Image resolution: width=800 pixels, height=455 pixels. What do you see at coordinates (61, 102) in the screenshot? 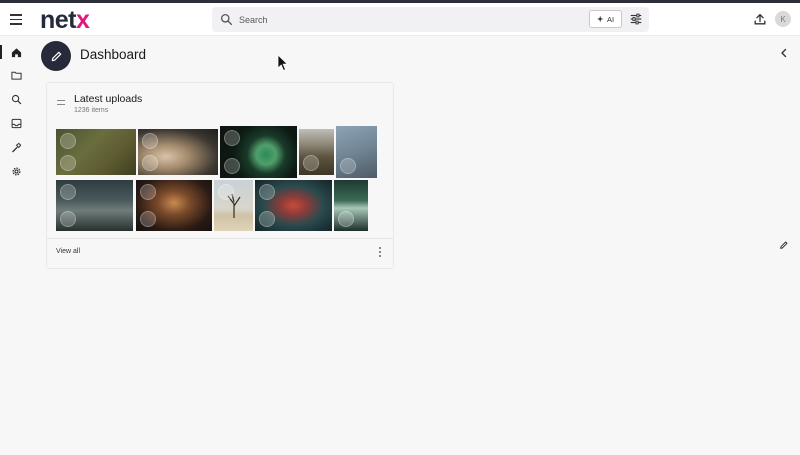
I see `drag-handle-icon` at bounding box center [61, 102].